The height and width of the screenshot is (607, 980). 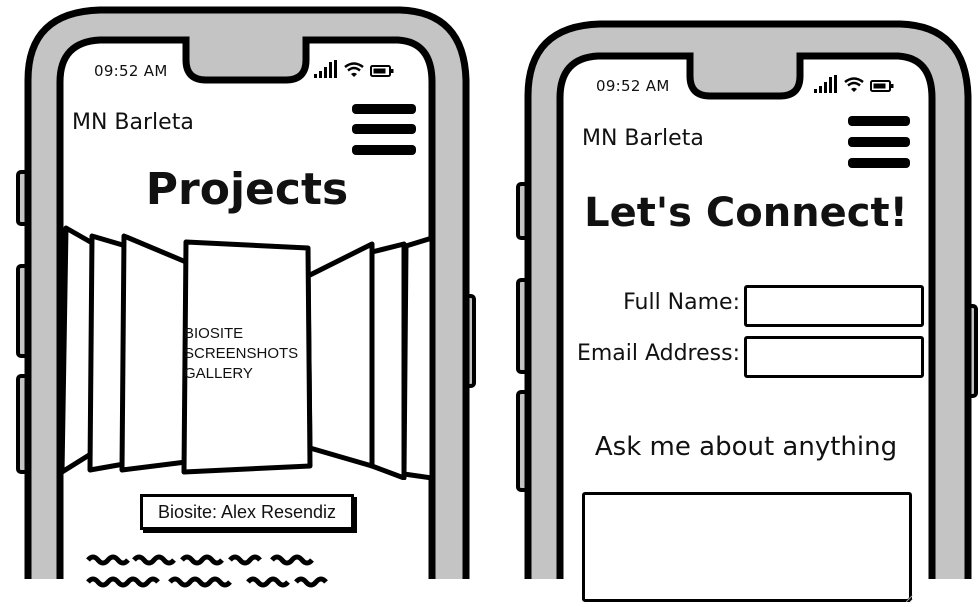 I want to click on gallery-center-label: BIOSITE SCREENSHOTS GALLERY, so click(x=241, y=354).